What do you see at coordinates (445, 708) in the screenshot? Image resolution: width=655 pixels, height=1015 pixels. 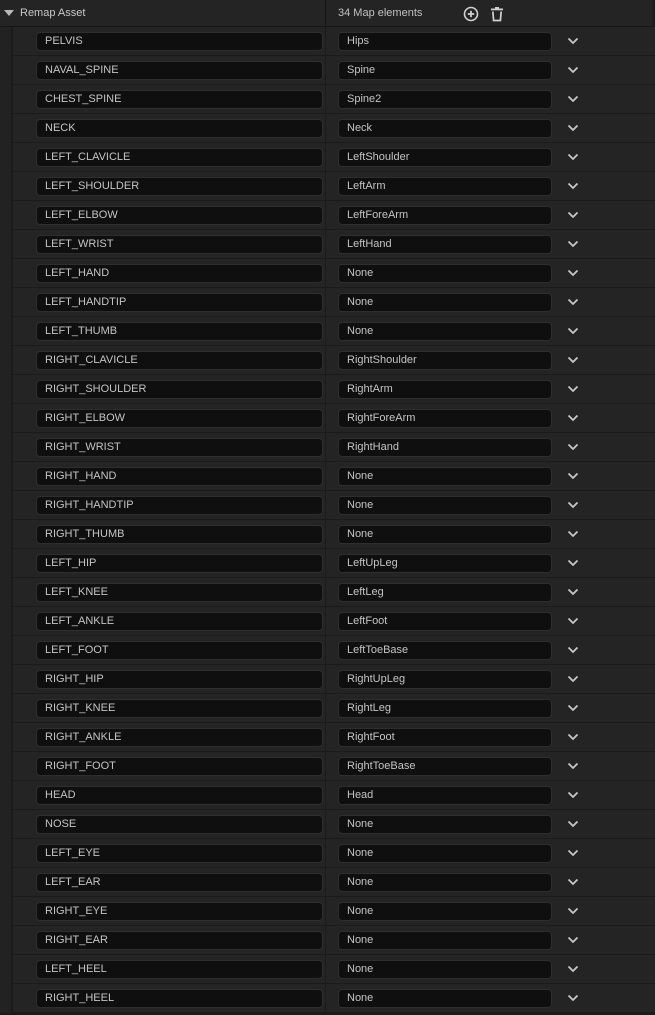 I see `bone-value-field: RightLeg` at bounding box center [445, 708].